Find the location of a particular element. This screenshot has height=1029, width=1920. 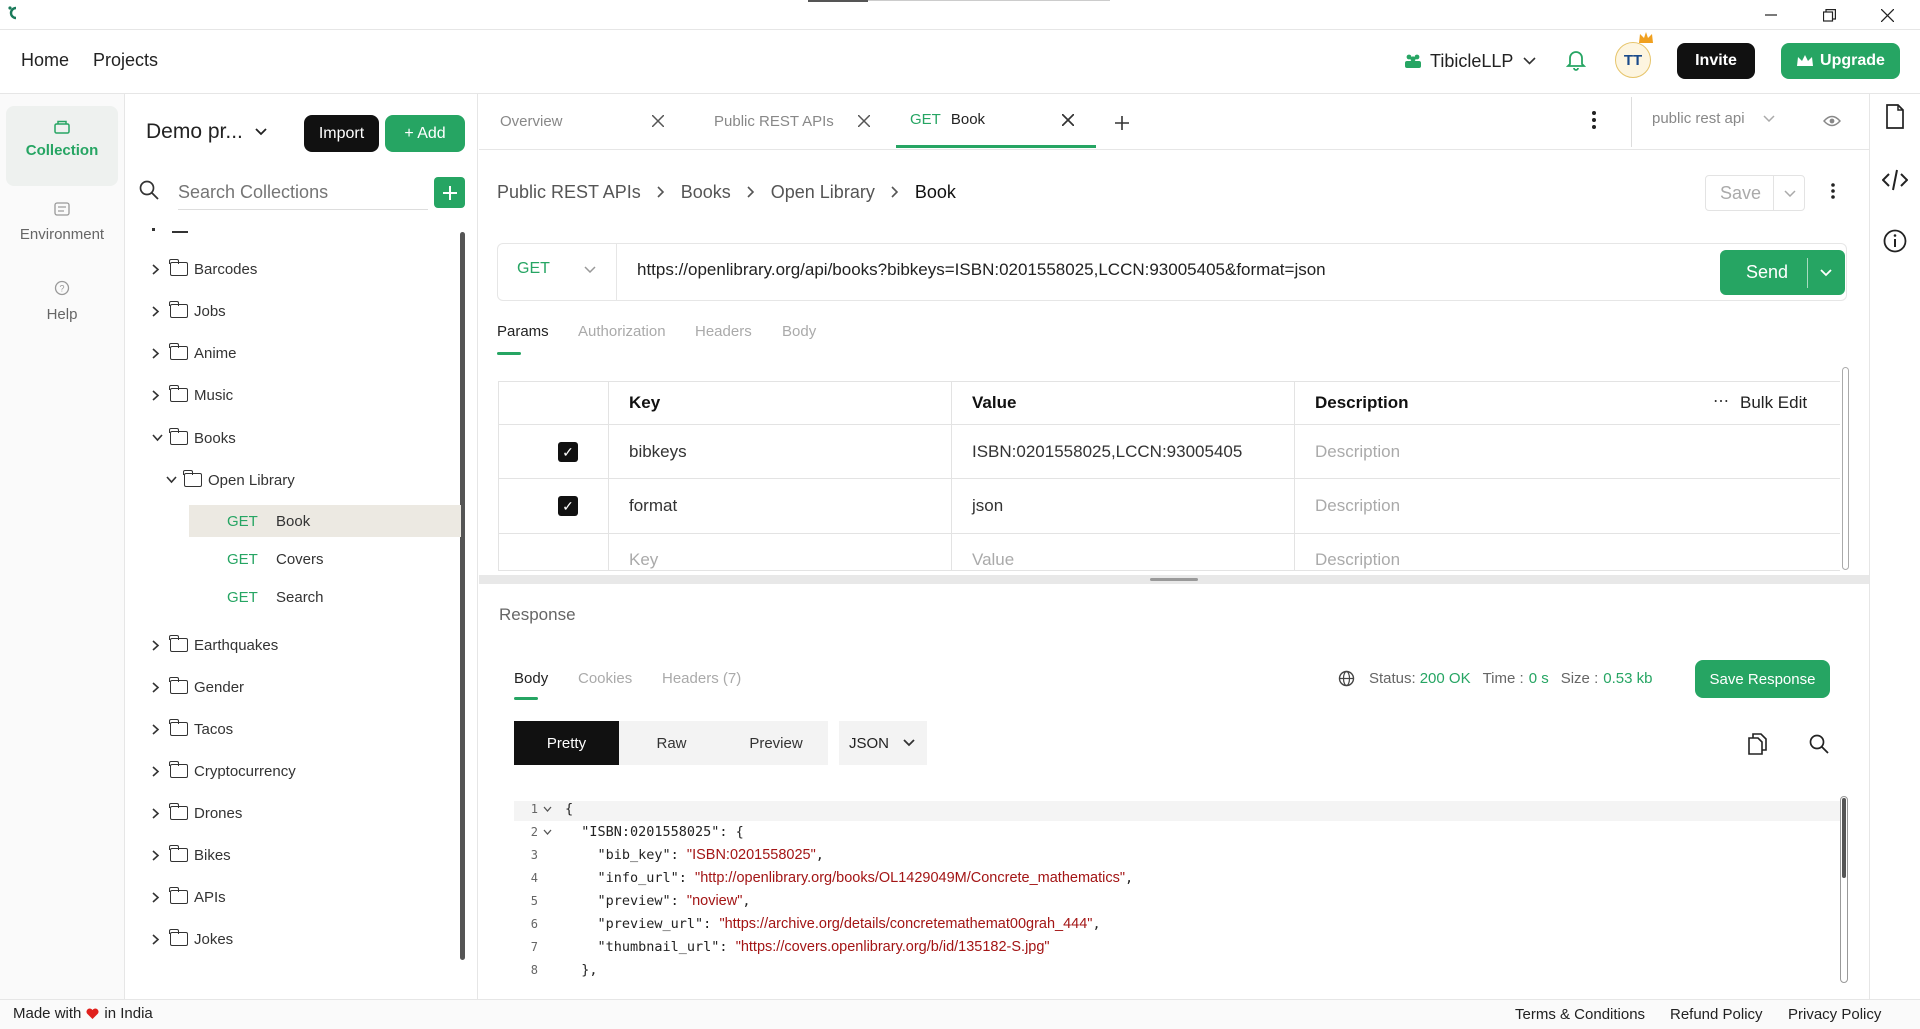

breadcrumb-item: Public REST APIs is located at coordinates (569, 192).